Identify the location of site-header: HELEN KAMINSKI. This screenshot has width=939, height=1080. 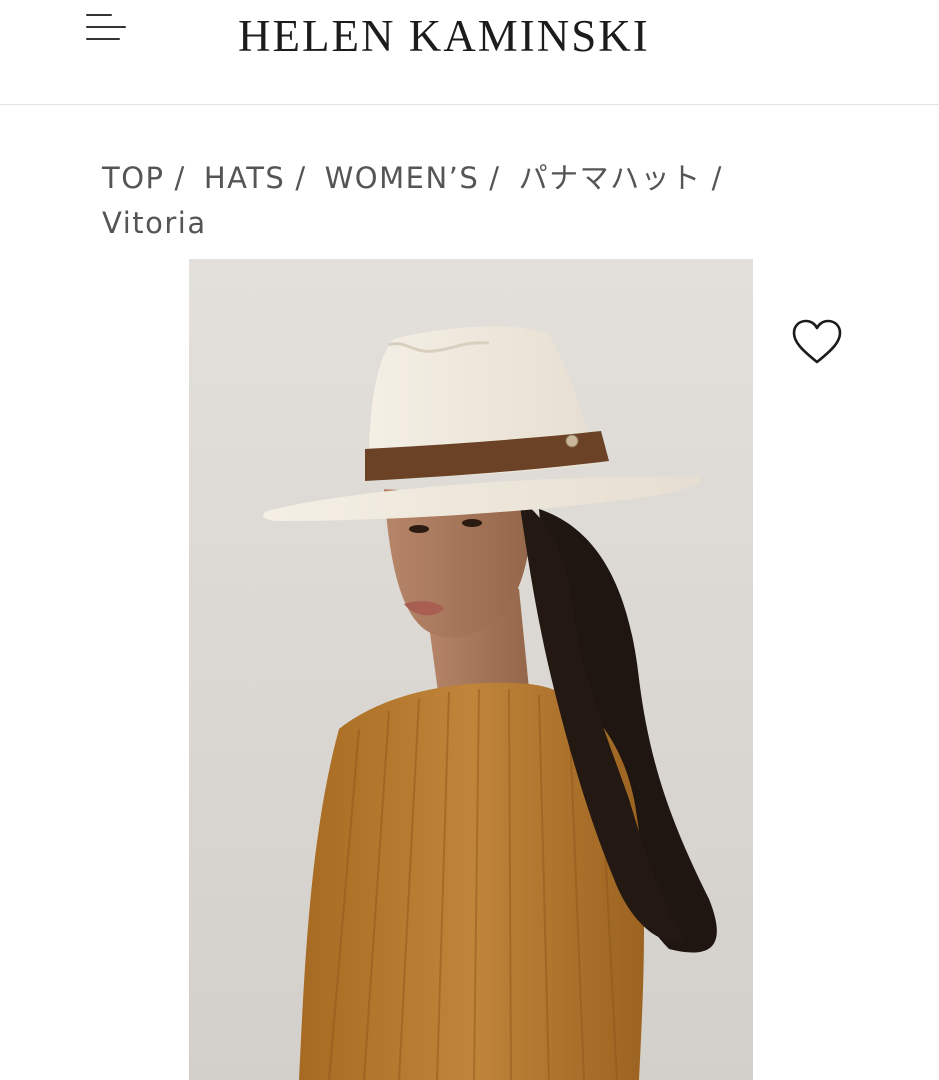
(469, 52).